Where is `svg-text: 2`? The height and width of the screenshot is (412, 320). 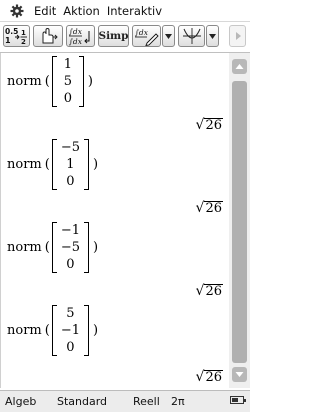 svg-text: 2 is located at coordinates (23, 42).